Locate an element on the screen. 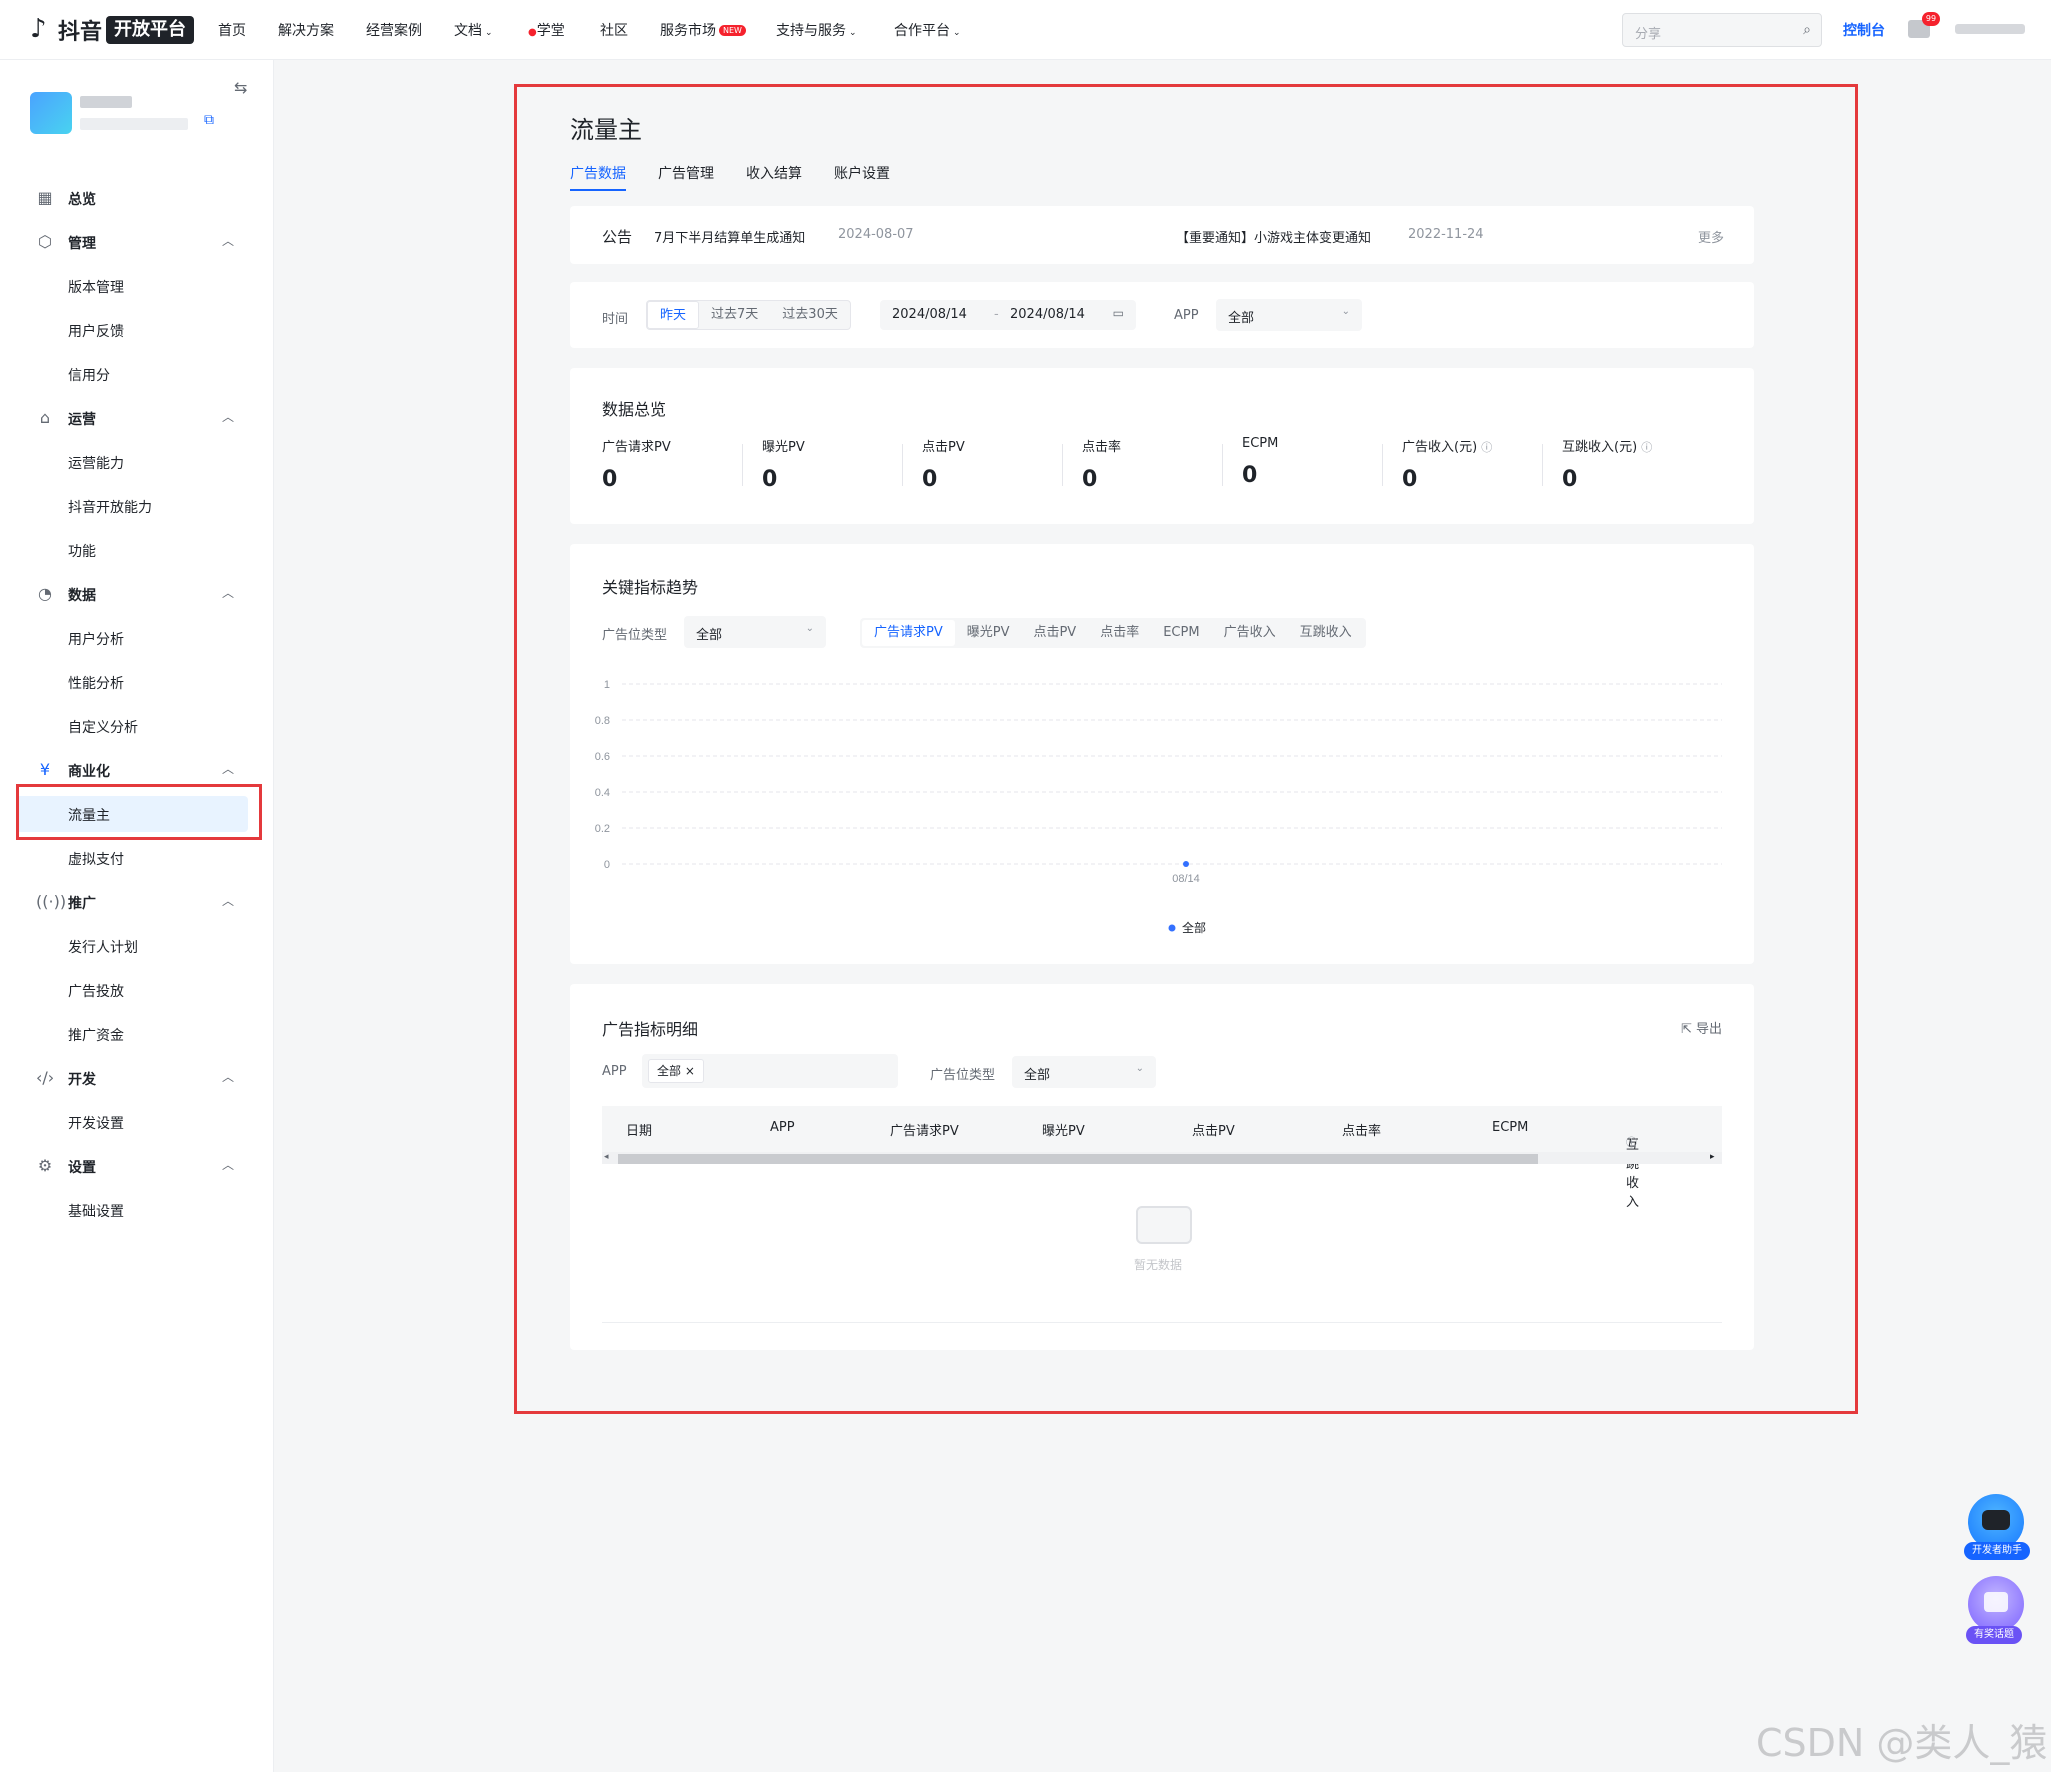 This screenshot has height=1772, width=2051. nav-support-label: 支持与服务 is located at coordinates (811, 31).